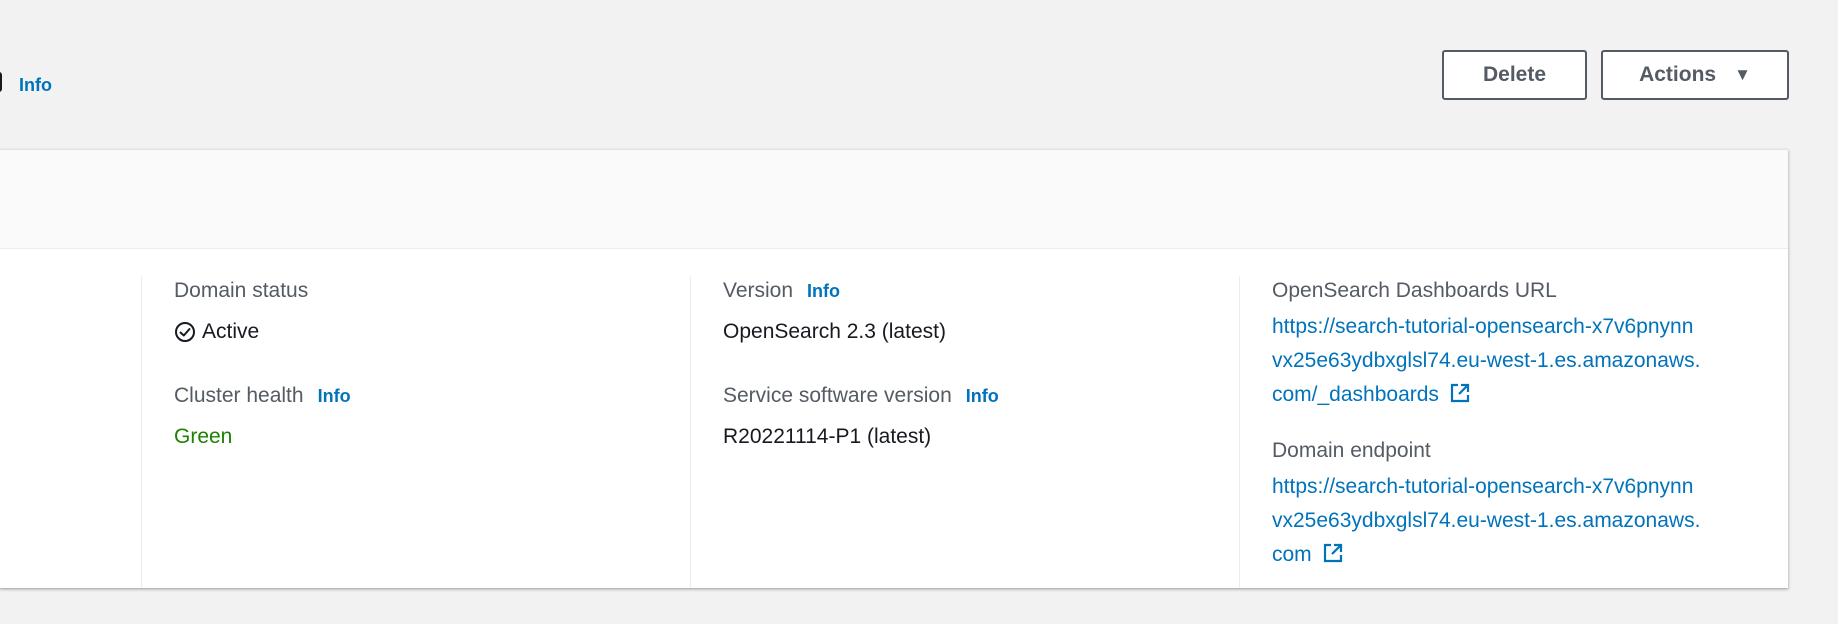  What do you see at coordinates (1, 82) in the screenshot?
I see `page-title-fragment` at bounding box center [1, 82].